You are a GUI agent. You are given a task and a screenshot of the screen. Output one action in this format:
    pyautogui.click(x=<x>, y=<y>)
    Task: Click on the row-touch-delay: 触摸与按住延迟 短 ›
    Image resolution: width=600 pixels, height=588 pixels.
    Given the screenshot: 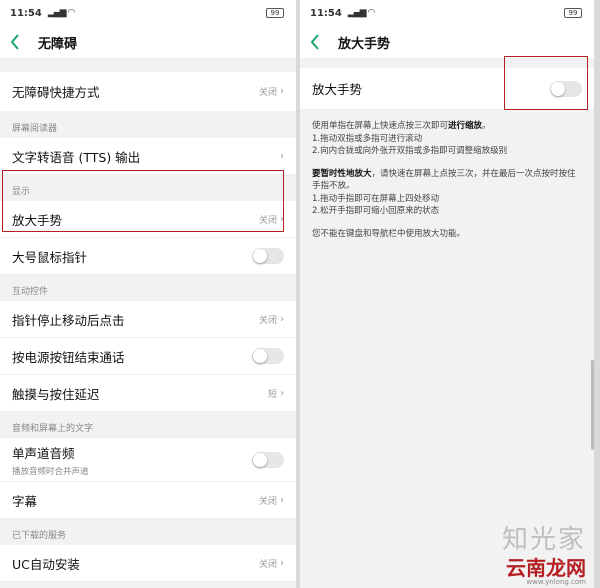 What is the action you would take?
    pyautogui.click(x=148, y=393)
    